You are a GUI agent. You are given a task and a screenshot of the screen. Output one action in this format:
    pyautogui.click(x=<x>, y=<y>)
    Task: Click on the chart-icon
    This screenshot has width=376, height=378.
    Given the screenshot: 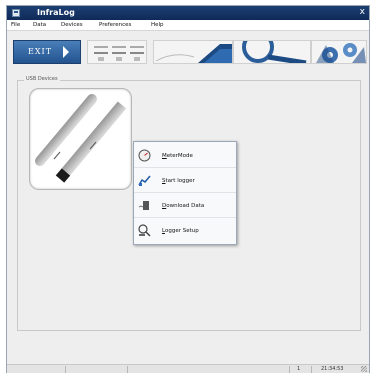 What is the action you would take?
    pyautogui.click(x=144, y=180)
    